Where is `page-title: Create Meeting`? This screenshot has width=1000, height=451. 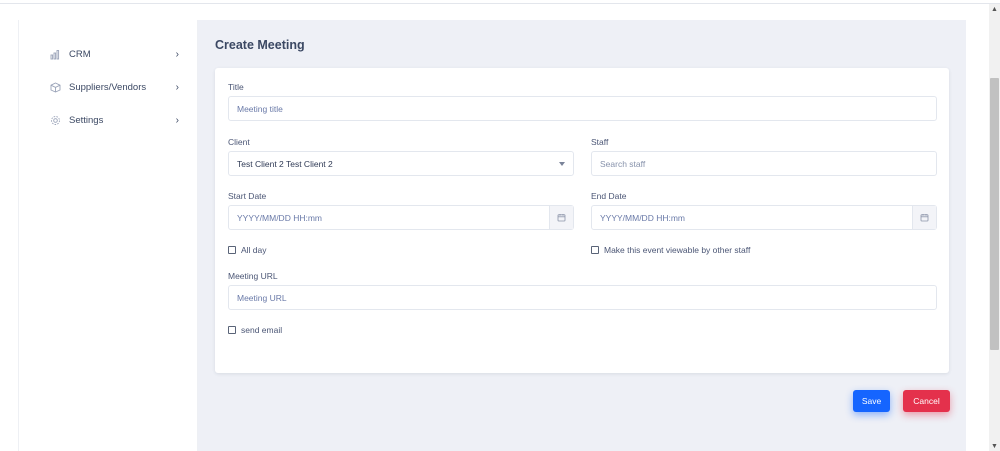 page-title: Create Meeting is located at coordinates (260, 45).